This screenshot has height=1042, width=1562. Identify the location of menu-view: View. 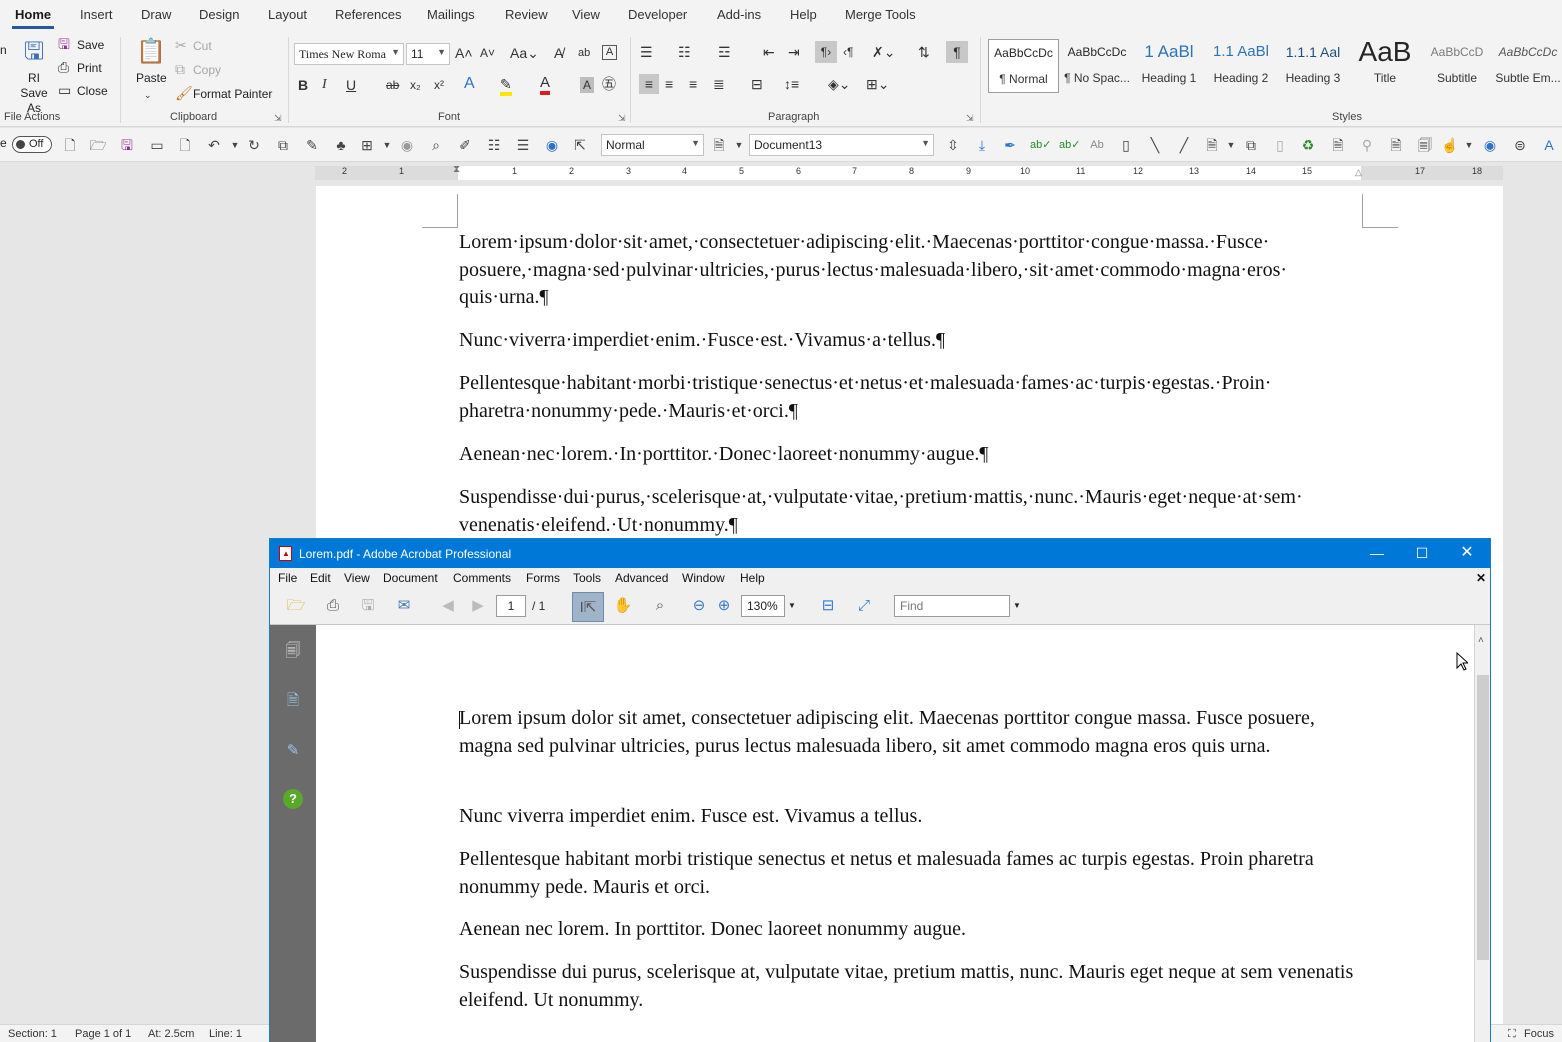
(357, 578).